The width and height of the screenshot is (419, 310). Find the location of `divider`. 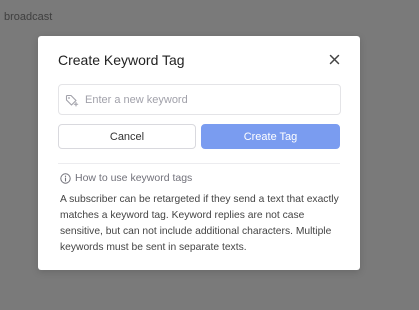

divider is located at coordinates (199, 163).